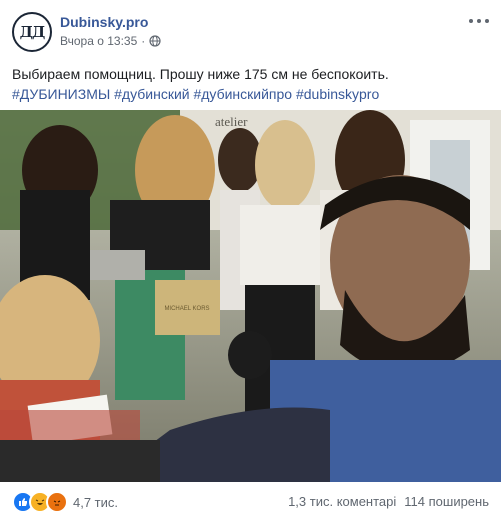  I want to click on reactions-summary: 4,7 тис., so click(65, 502).